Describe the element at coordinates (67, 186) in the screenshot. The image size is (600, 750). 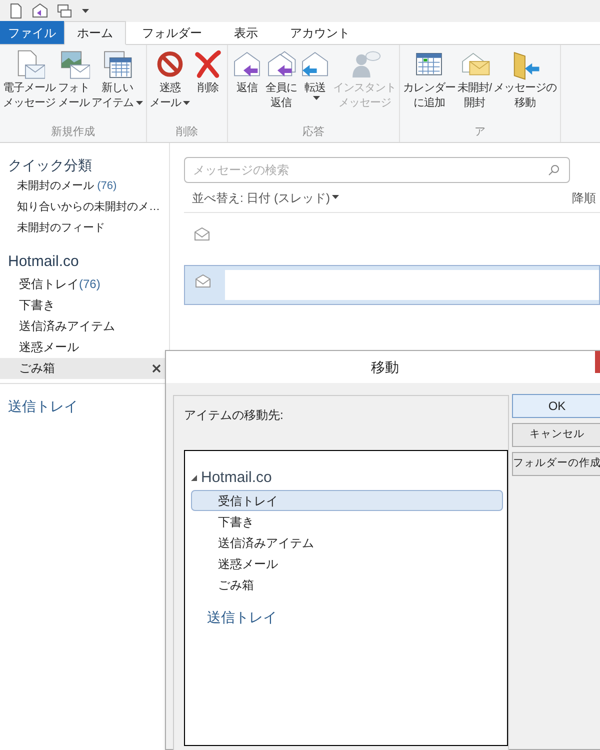
I see `folder-item: 未開封のメール (76)` at that location.